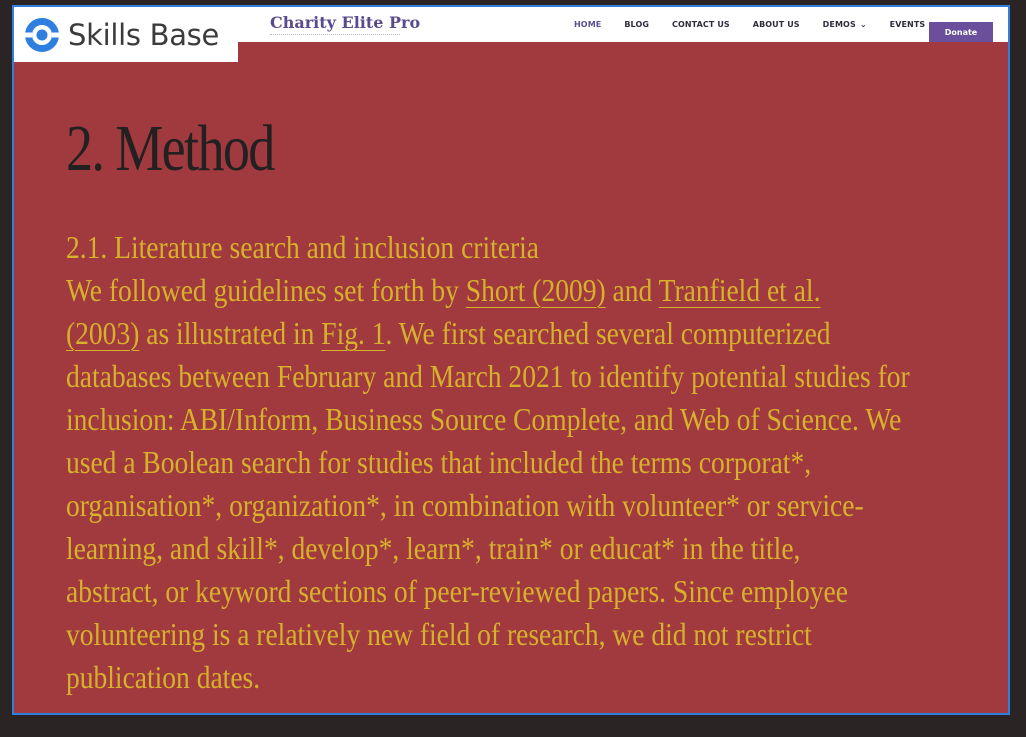  Describe the element at coordinates (42, 35) in the screenshot. I see `skills-base-logo-icon` at that location.